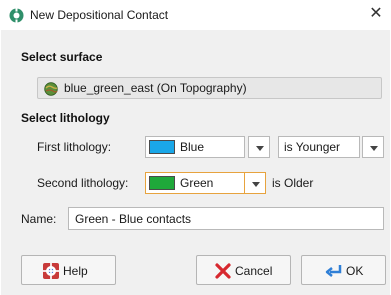 This screenshot has height=295, width=391. I want to click on first-lithology-dropdown-button, so click(259, 147).